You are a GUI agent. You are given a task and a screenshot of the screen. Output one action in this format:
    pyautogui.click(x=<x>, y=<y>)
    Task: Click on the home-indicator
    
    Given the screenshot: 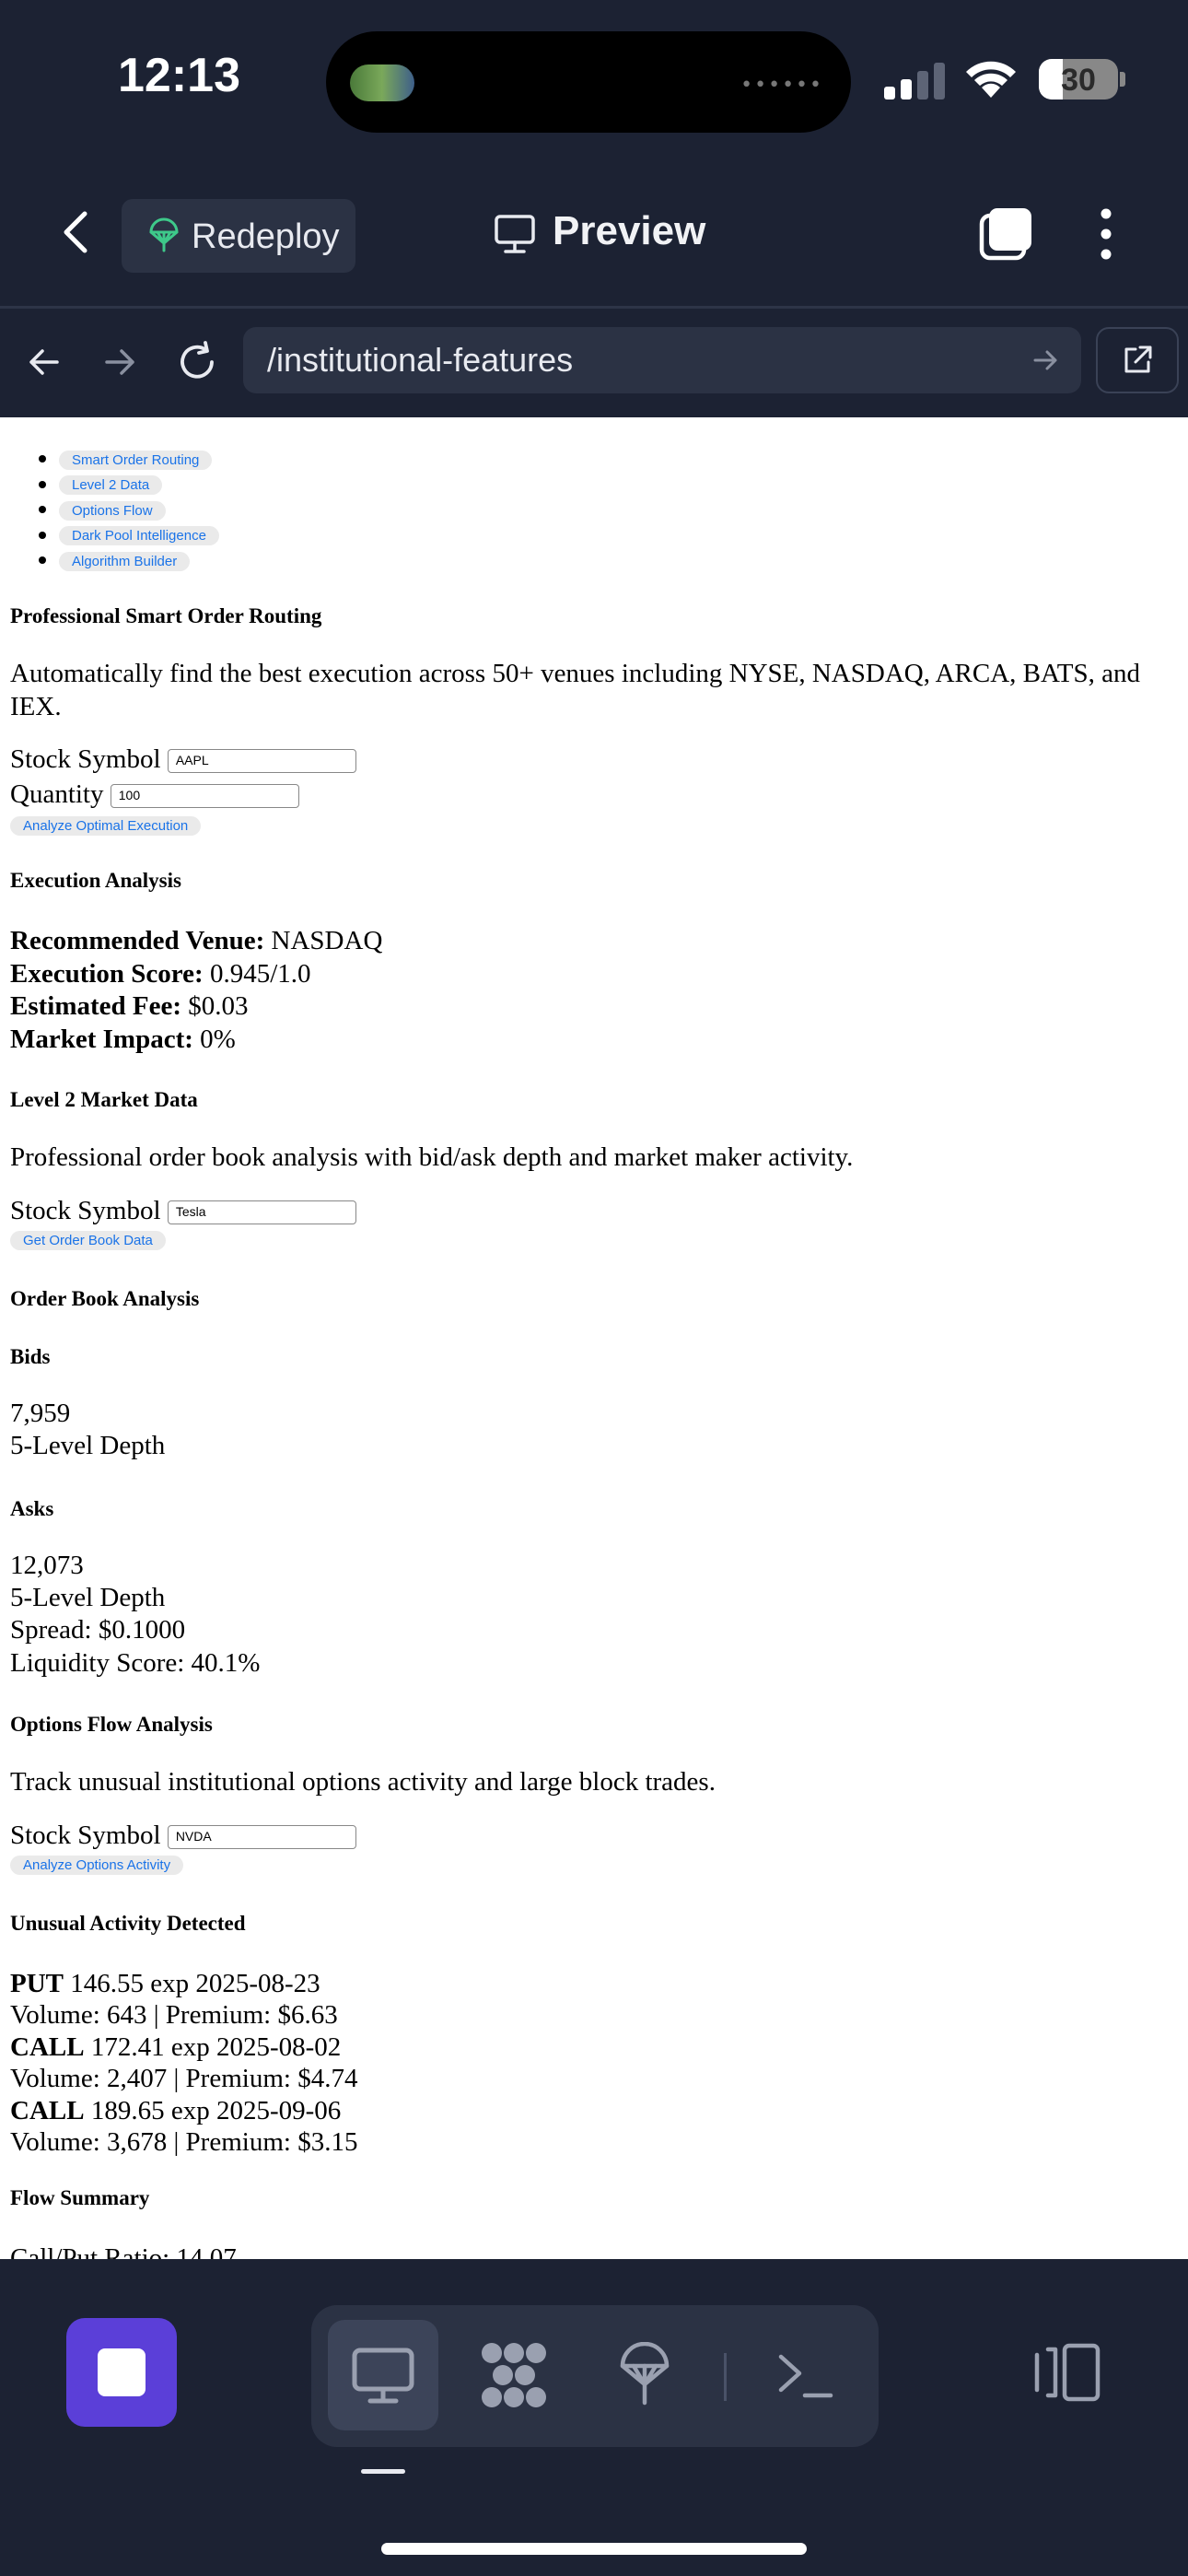 What is the action you would take?
    pyautogui.click(x=594, y=2549)
    